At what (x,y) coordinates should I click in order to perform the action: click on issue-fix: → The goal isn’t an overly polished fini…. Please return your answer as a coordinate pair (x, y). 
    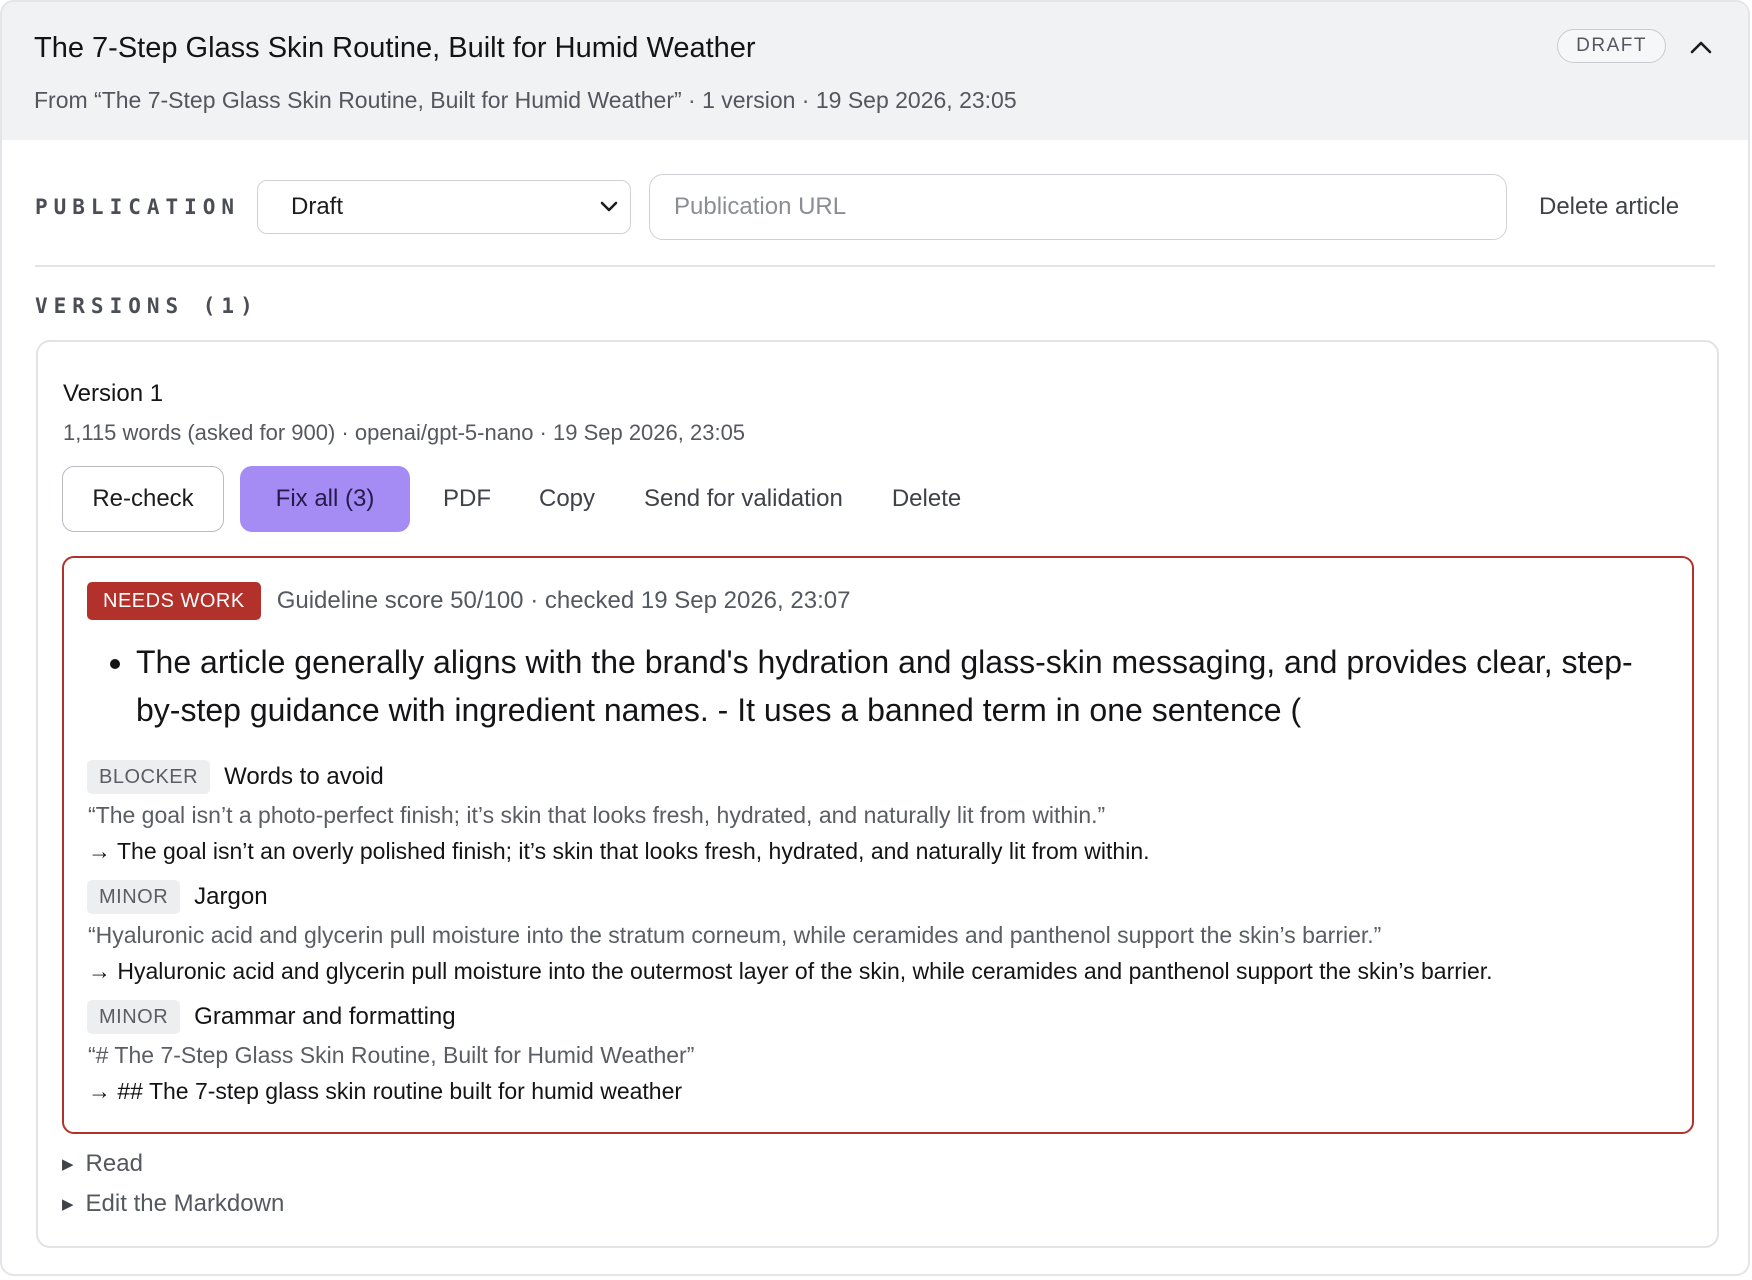
    Looking at the image, I should click on (619, 851).